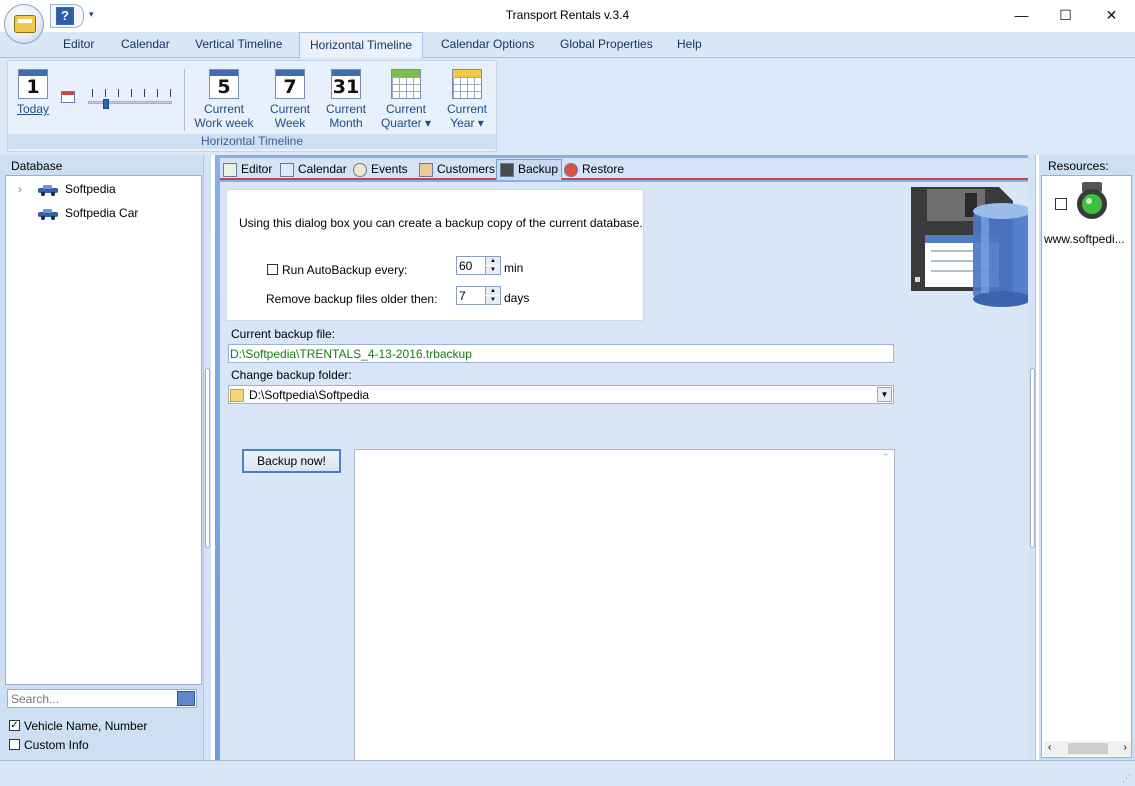 Image resolution: width=1135 pixels, height=786 pixels. I want to click on autobackup-interval-spinner: 60 ▲ ▼, so click(478, 265).